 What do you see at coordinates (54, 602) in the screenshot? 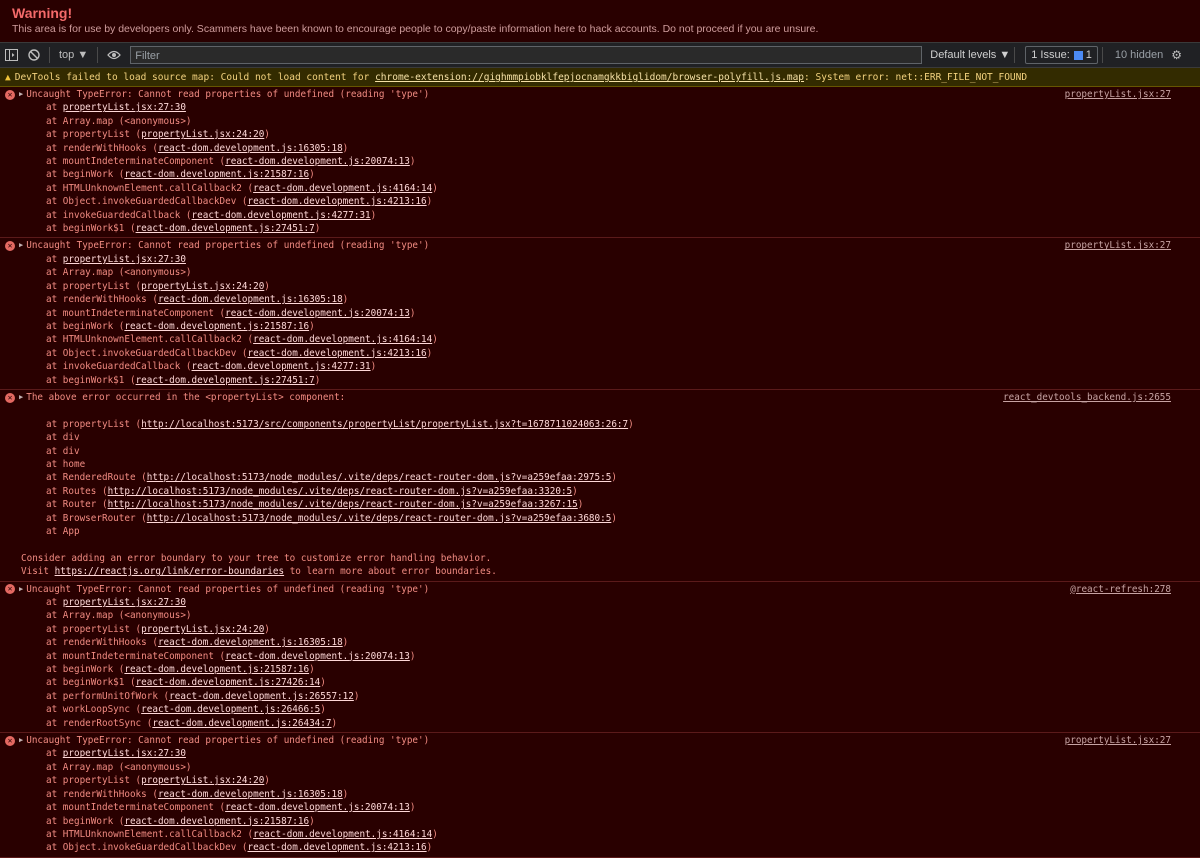
I see `frame-text: at` at bounding box center [54, 602].